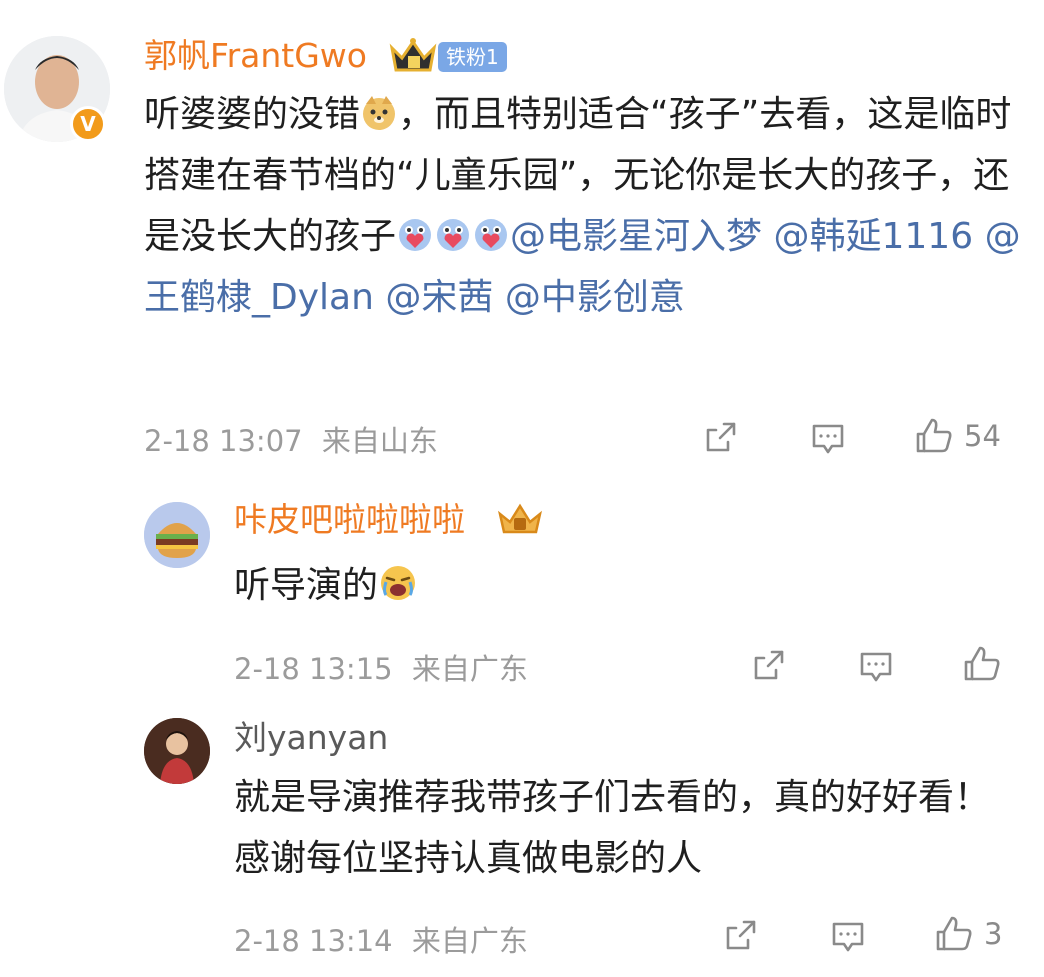 This screenshot has width=1044, height=977. I want to click on mention-link: @中影创意, so click(595, 297).